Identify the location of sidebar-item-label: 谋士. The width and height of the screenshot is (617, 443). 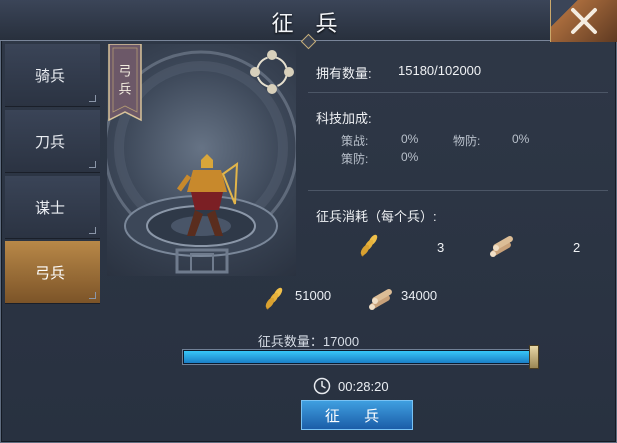
(50, 208).